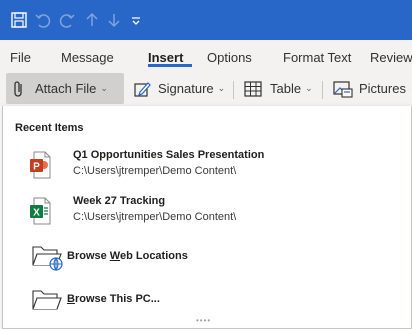  What do you see at coordinates (391, 57) in the screenshot?
I see `tab-review: Review` at bounding box center [391, 57].